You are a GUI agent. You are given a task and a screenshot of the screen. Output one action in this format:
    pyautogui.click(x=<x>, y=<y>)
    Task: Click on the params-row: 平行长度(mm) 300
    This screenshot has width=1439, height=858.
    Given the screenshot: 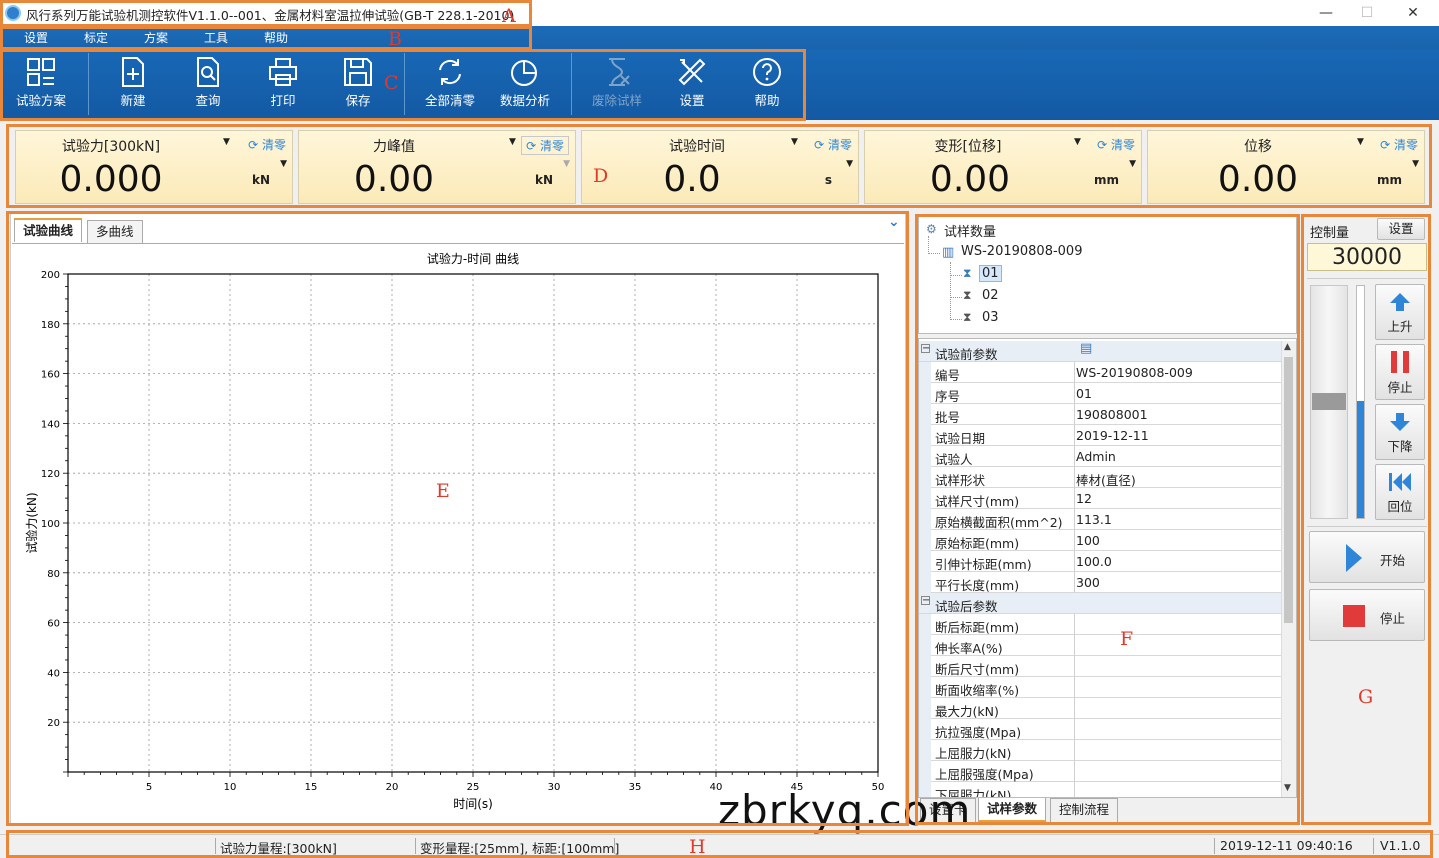 What is the action you would take?
    pyautogui.click(x=1100, y=582)
    